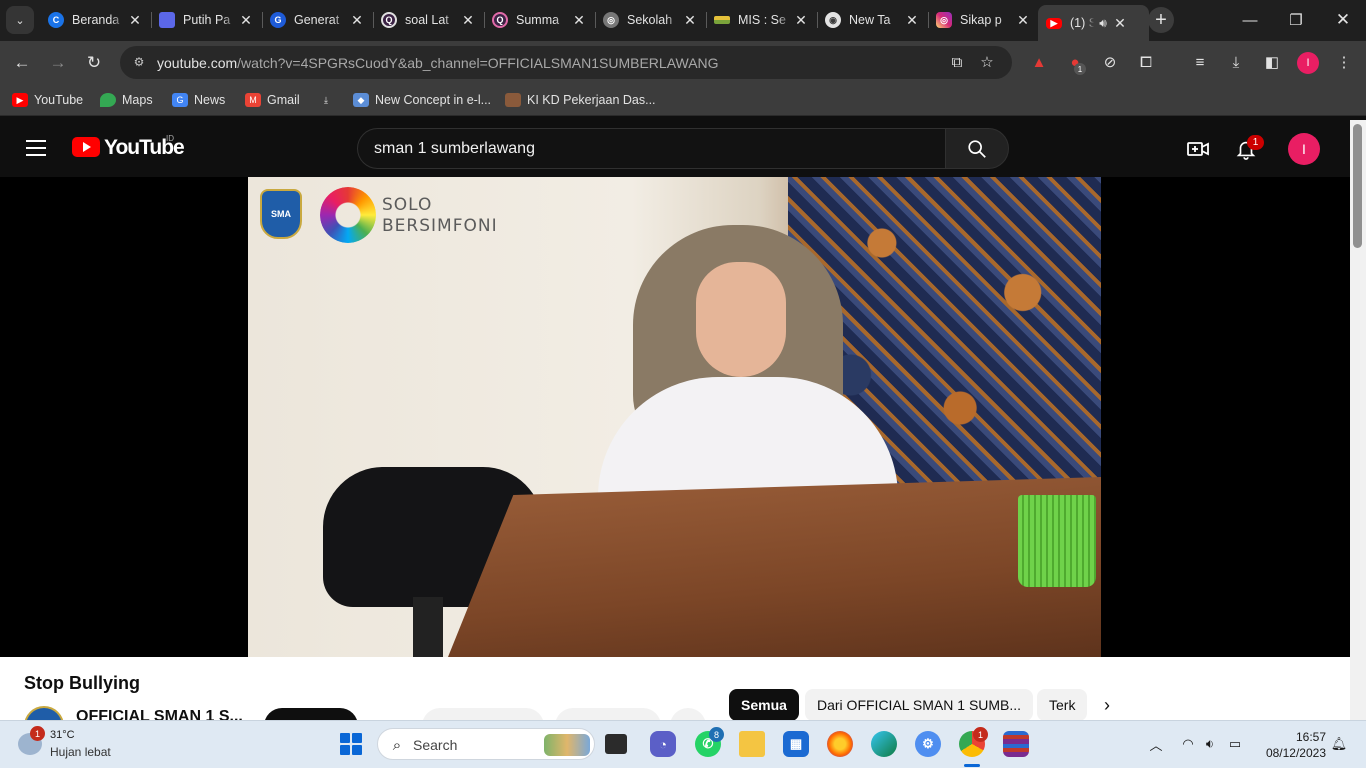 The image size is (1366, 768). I want to click on back-button: ←, so click(22, 63).